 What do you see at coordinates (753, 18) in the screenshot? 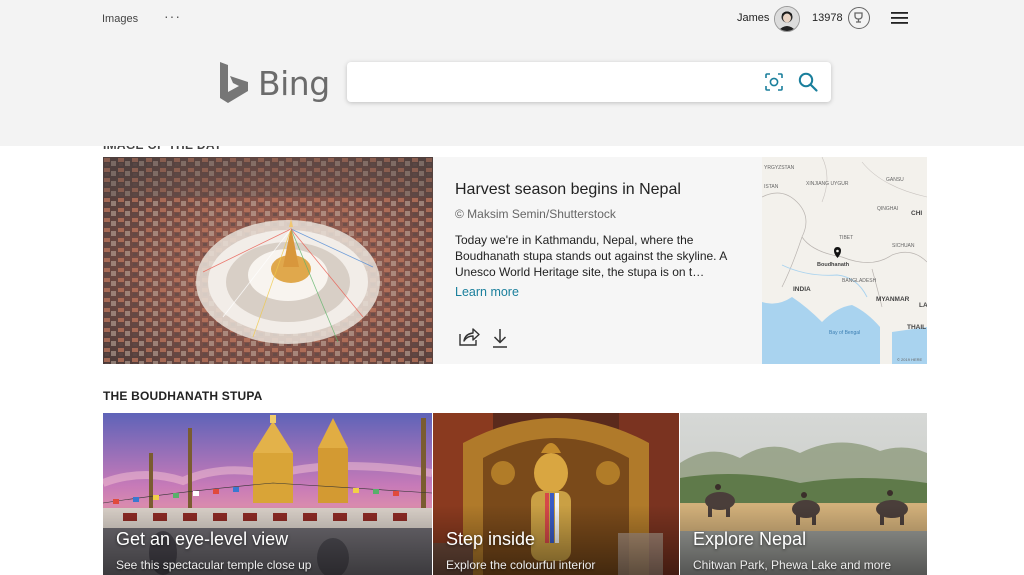
I see `user-name: James` at bounding box center [753, 18].